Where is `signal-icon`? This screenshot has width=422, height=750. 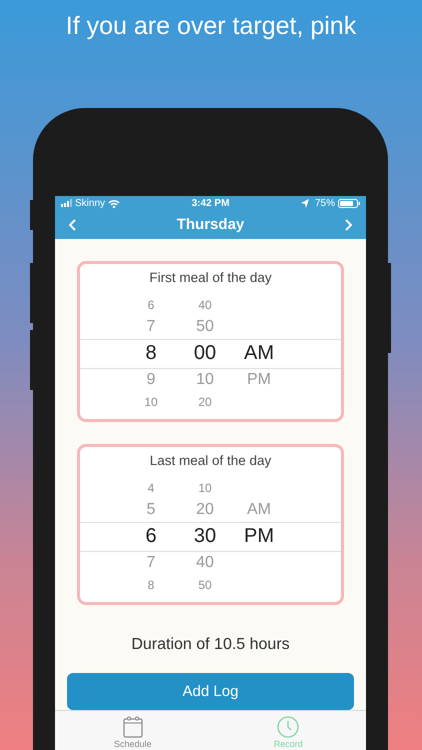 signal-icon is located at coordinates (66, 203).